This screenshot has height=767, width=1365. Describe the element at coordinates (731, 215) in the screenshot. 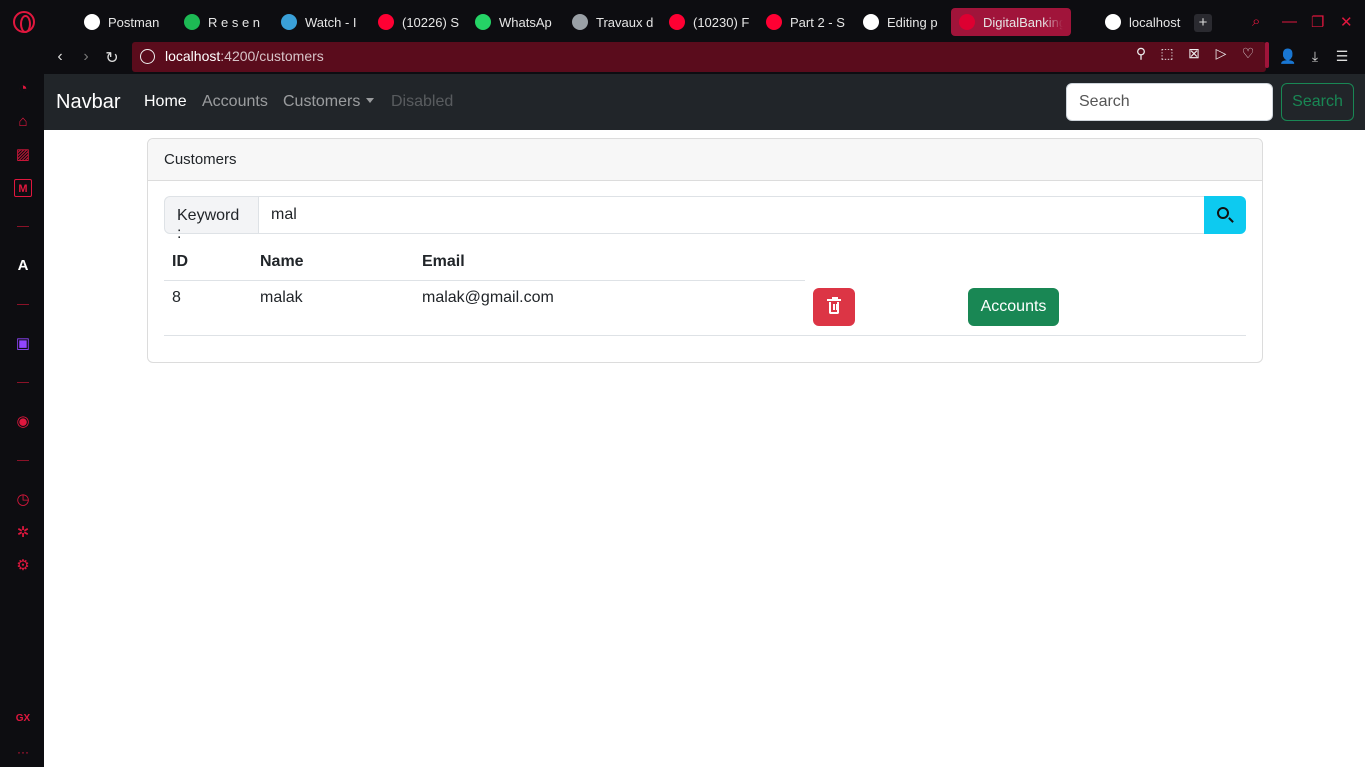

I see `keyword-input` at that location.